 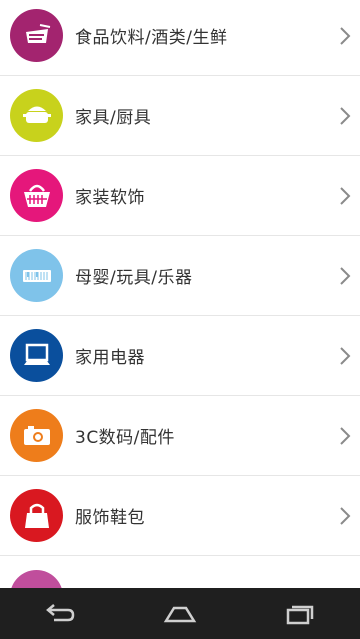 I want to click on kitchen-pot-icon, so click(x=36, y=115).